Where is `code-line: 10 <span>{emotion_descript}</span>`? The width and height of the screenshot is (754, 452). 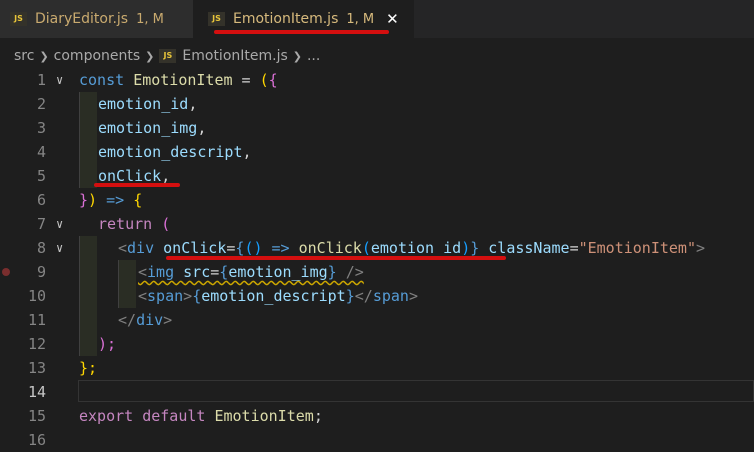 code-line: 10 <span>{emotion_descript}</span> is located at coordinates (377, 296).